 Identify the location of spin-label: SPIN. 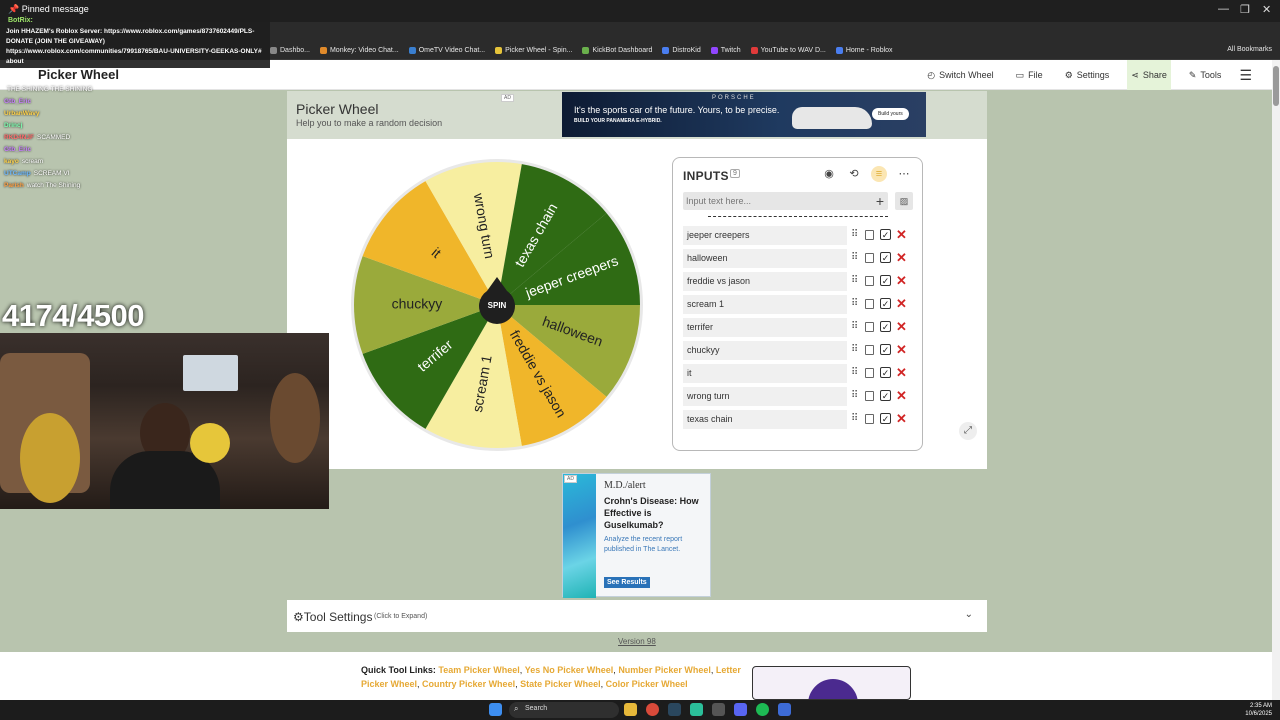
(497, 305).